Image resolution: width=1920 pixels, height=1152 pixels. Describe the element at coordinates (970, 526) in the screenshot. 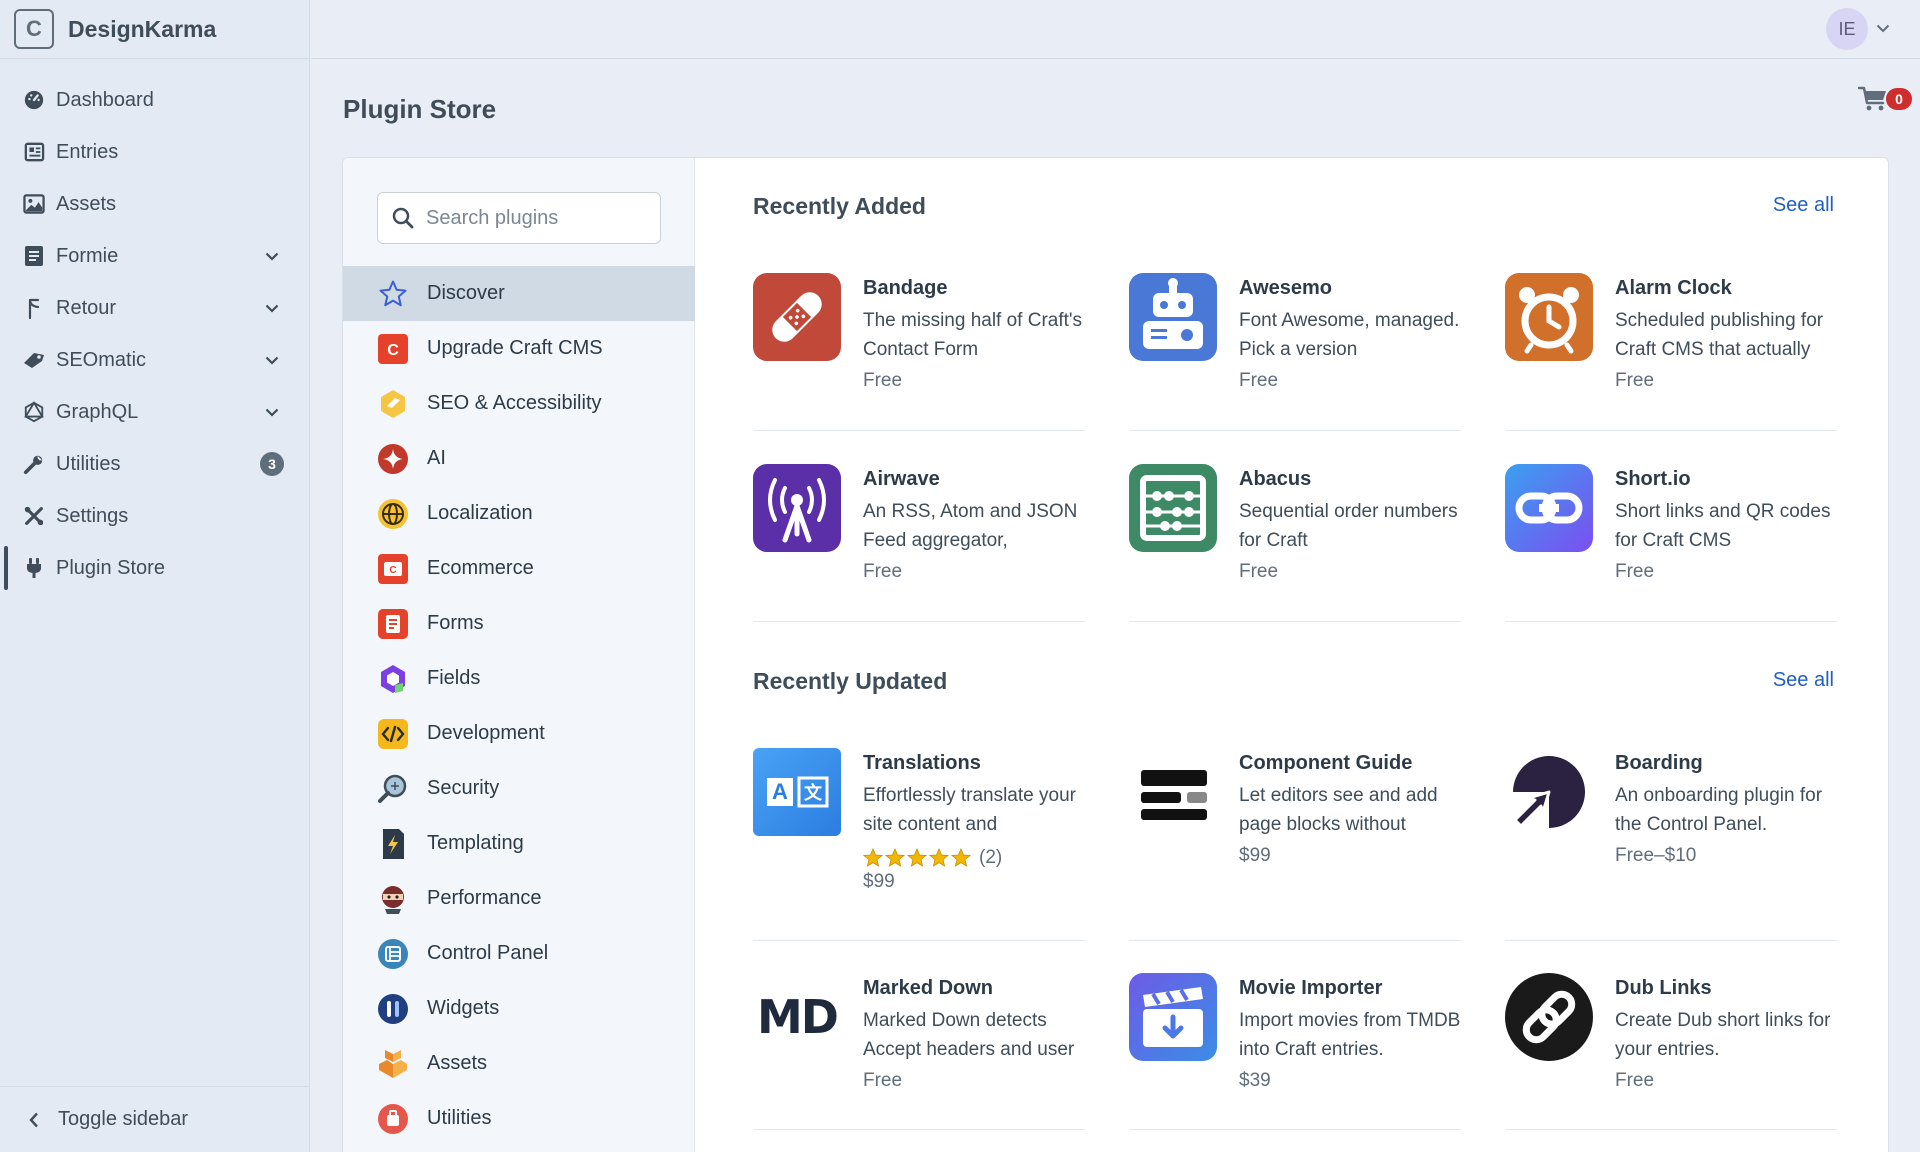

I see `plugin-description: An RSS, Atom and JSON Feed aggregator,` at that location.